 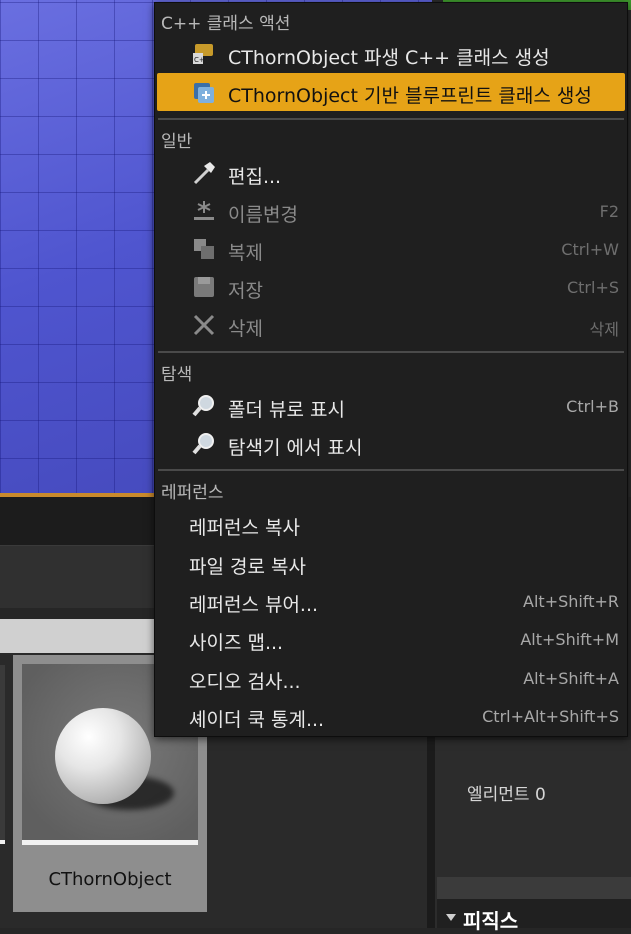 I want to click on menu-item-create-blueprint-class: CThornObject 기반 블루프린트 클래스 생성, so click(x=391, y=92).